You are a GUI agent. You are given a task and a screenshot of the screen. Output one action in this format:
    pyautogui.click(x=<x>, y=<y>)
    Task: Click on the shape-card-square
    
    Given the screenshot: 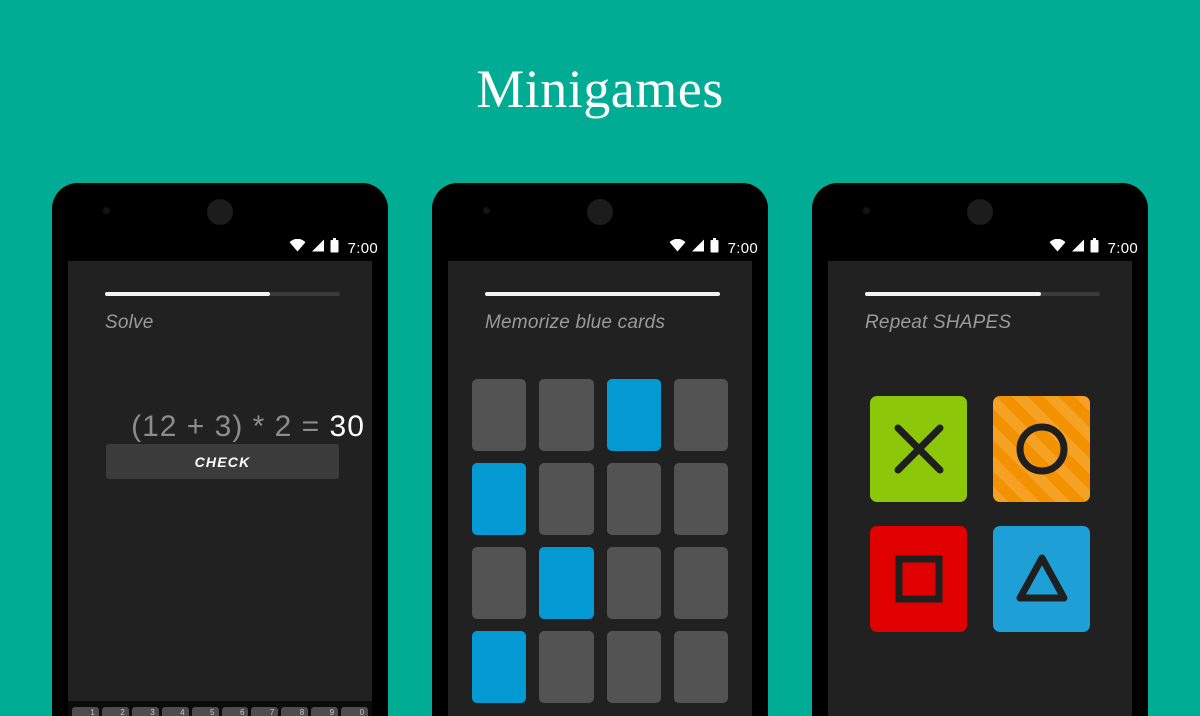 What is the action you would take?
    pyautogui.click(x=918, y=579)
    